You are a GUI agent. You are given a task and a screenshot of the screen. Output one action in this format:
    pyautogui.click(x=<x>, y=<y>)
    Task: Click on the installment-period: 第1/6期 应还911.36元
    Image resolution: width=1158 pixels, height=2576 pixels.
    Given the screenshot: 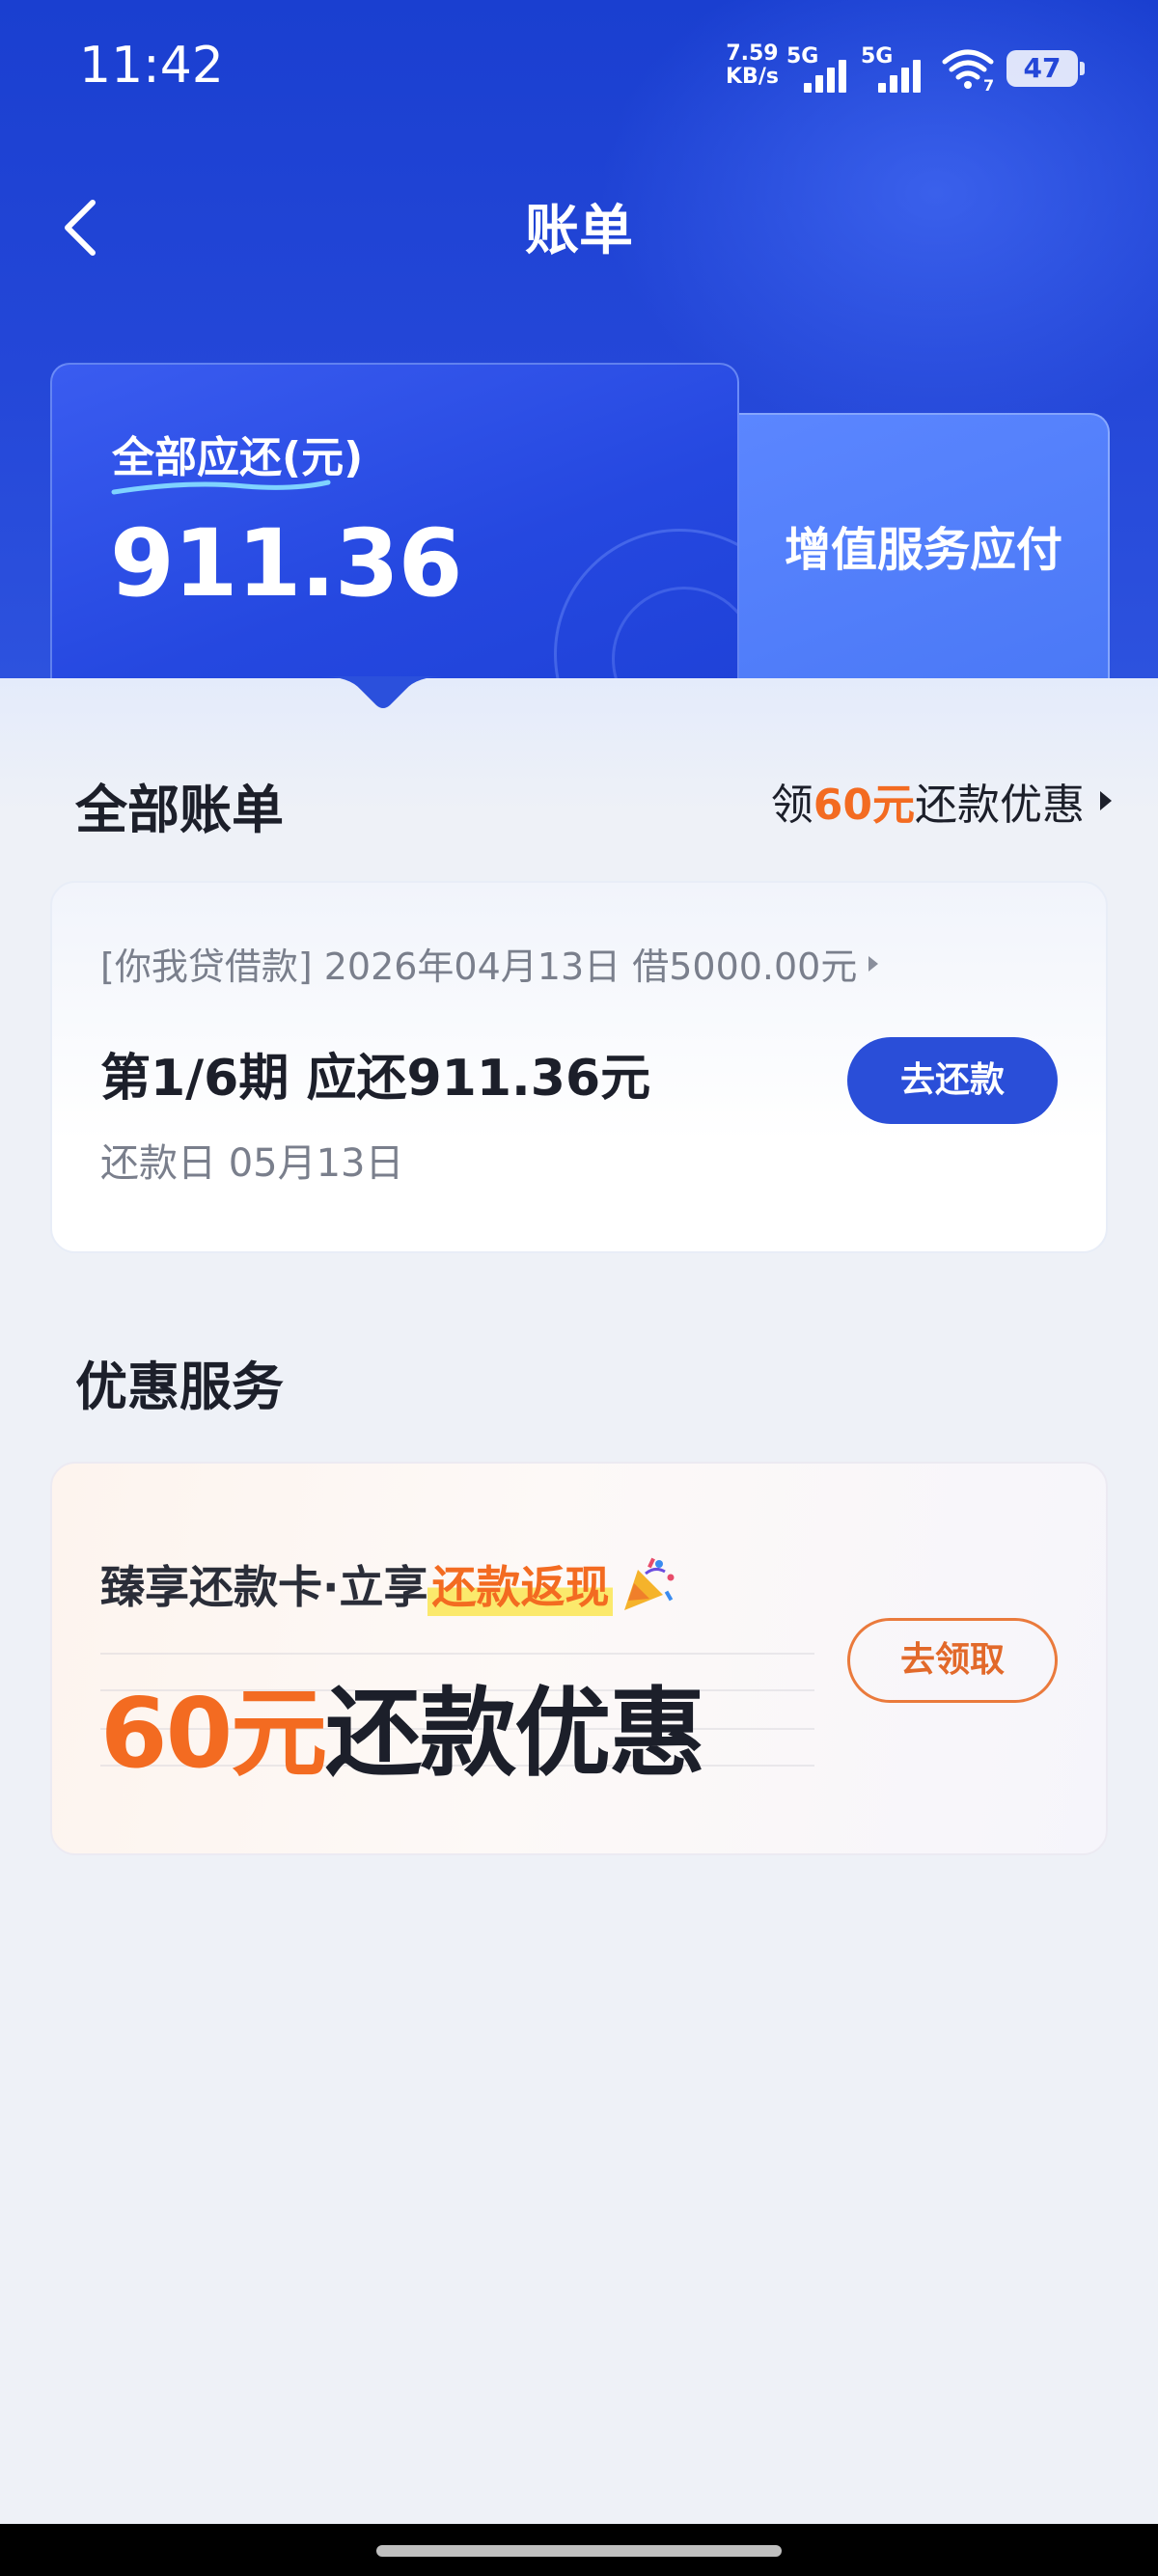 What is the action you would take?
    pyautogui.click(x=375, y=1079)
    